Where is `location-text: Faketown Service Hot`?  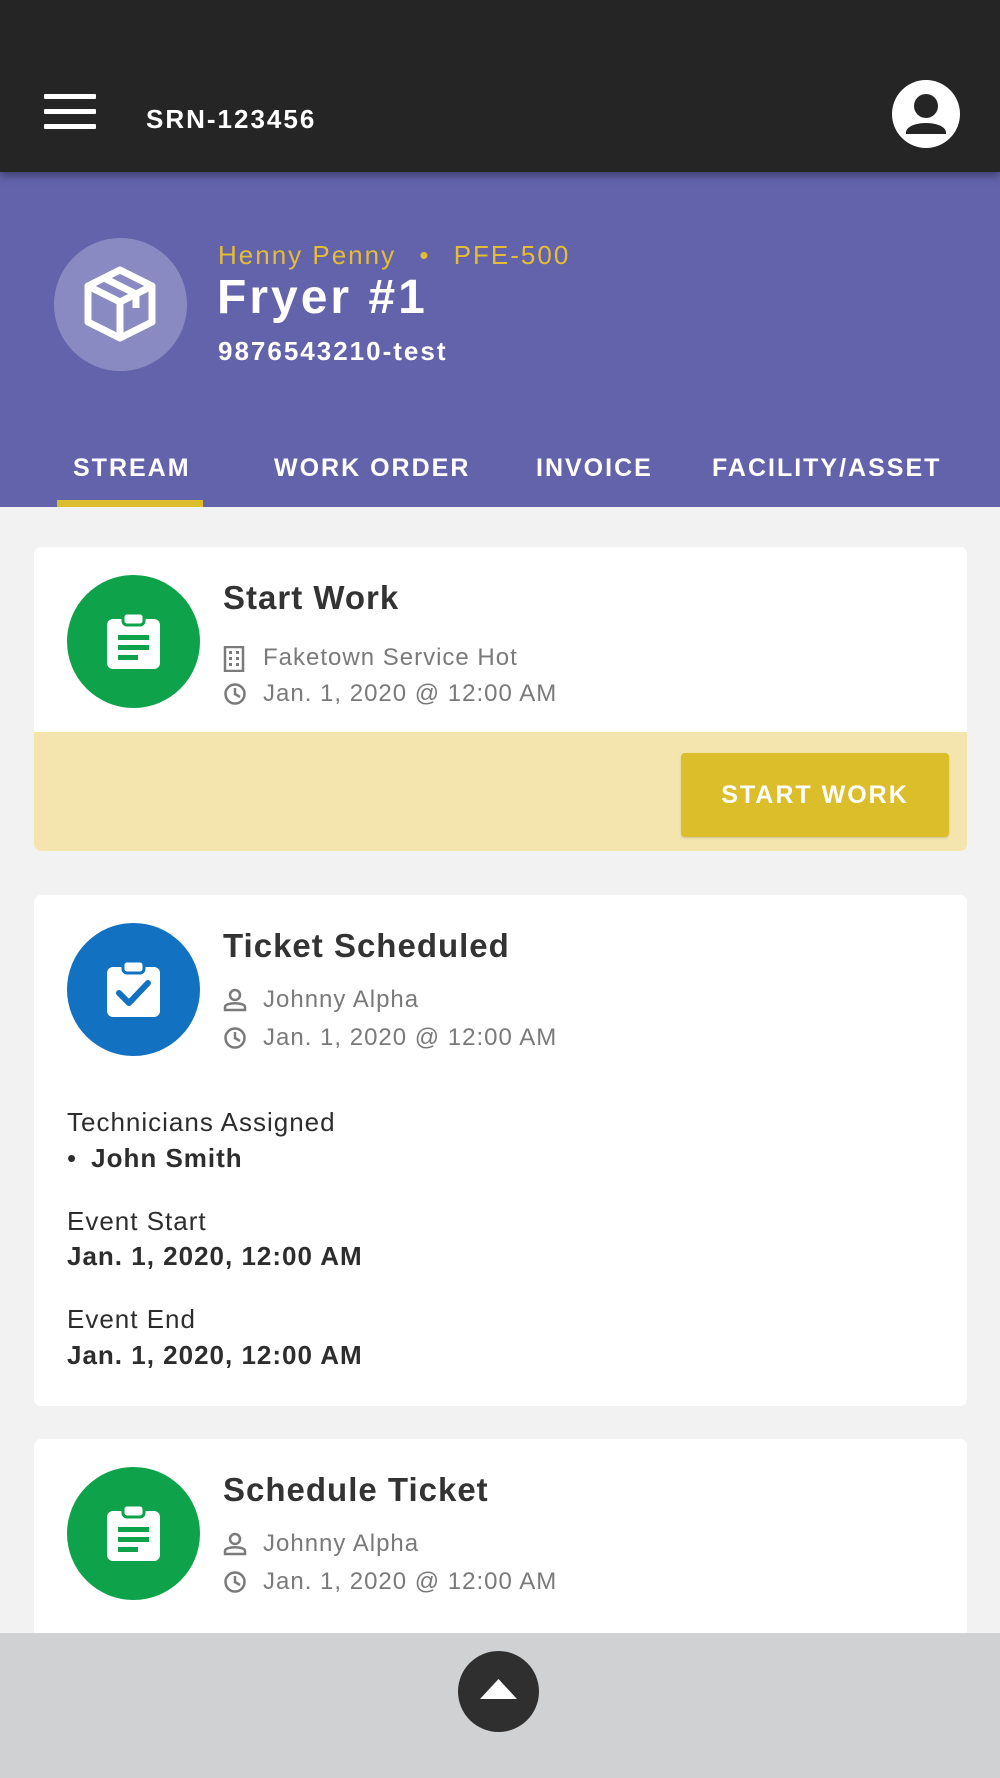 location-text: Faketown Service Hot is located at coordinates (390, 657).